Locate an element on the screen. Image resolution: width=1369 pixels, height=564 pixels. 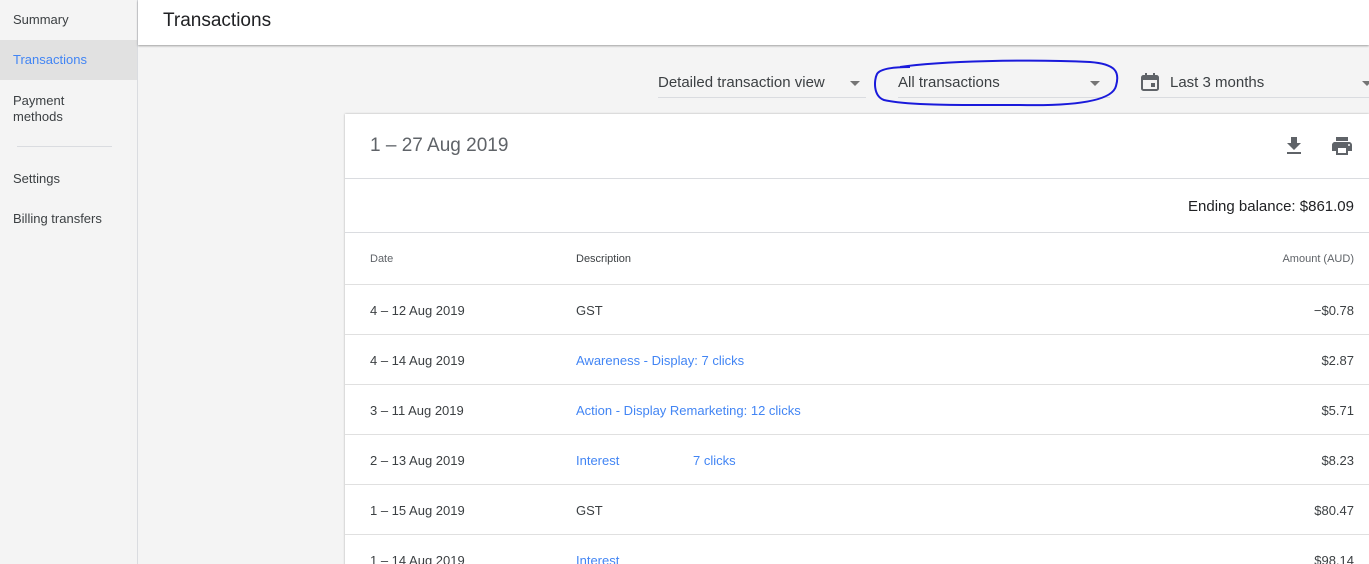
transaction-type-label: All transactions is located at coordinates (949, 82).